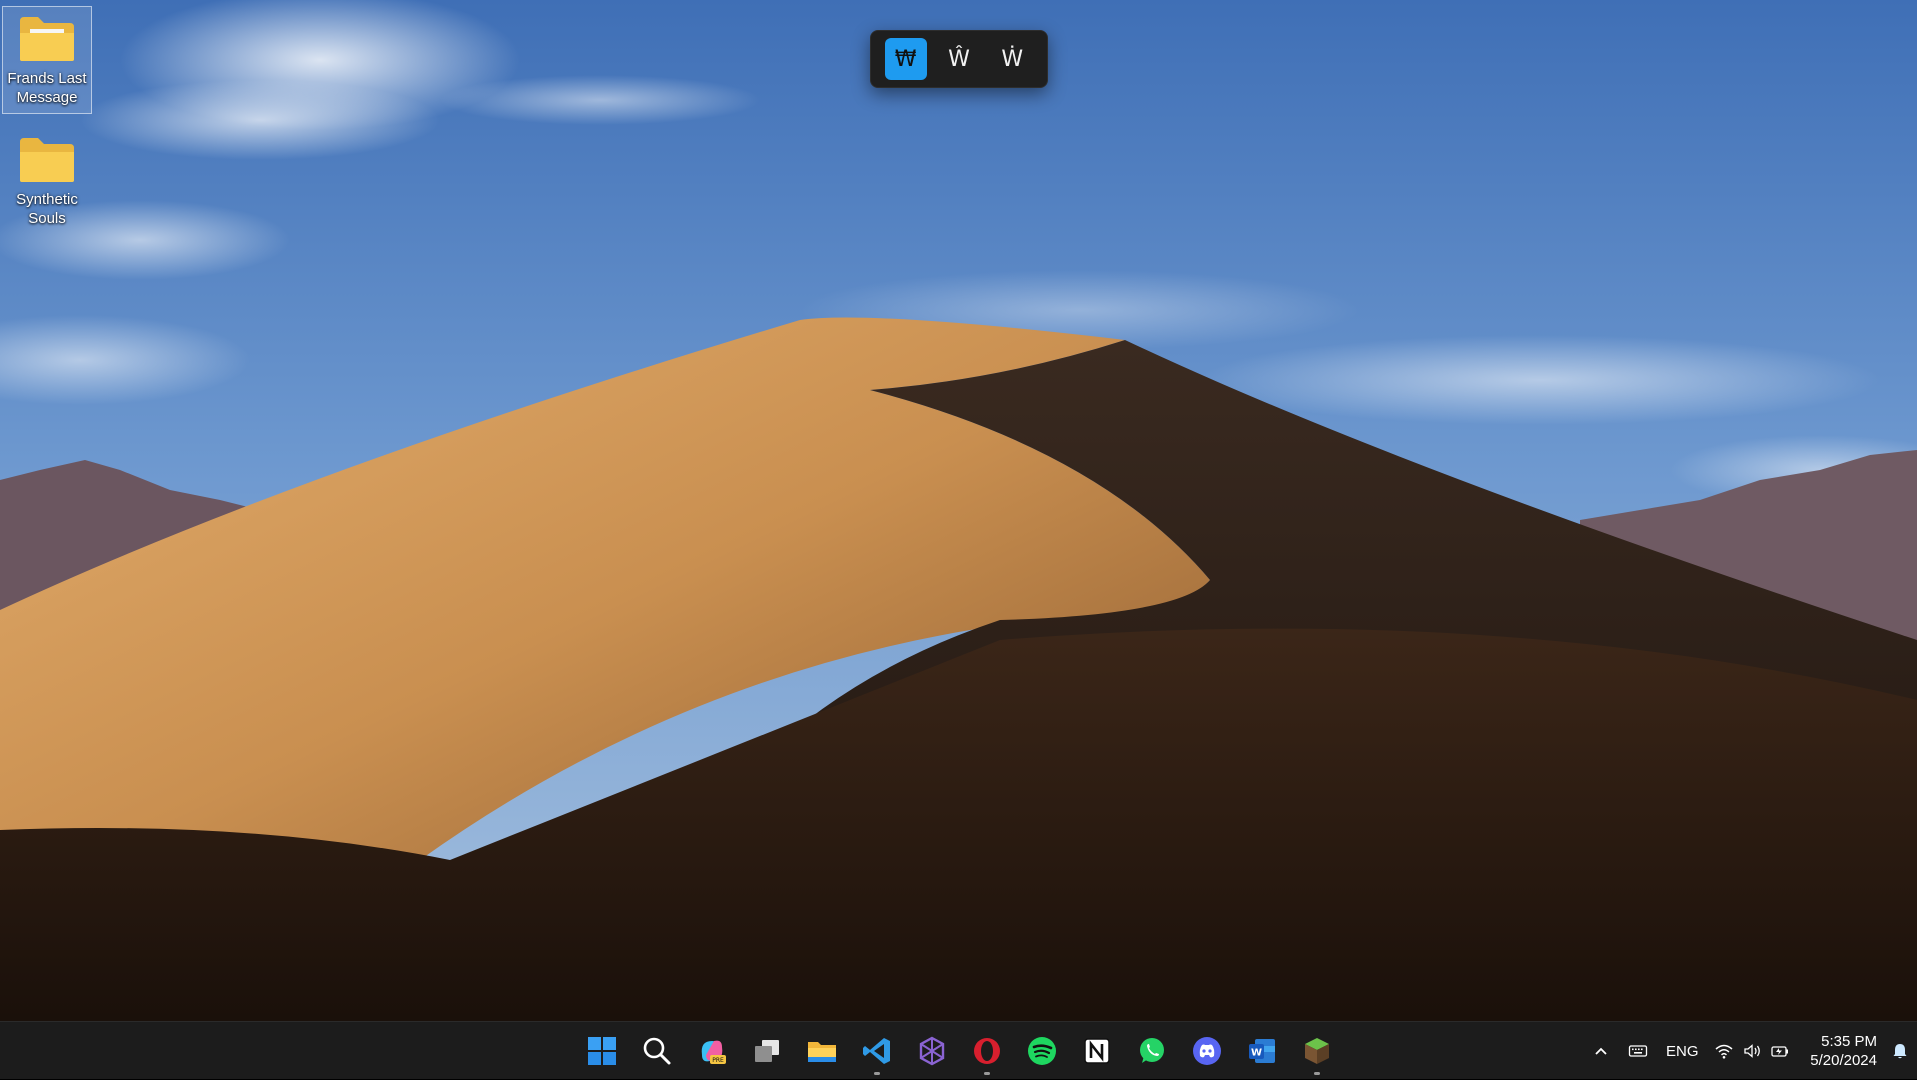  I want to click on svg-text: W, so click(1256, 1053).